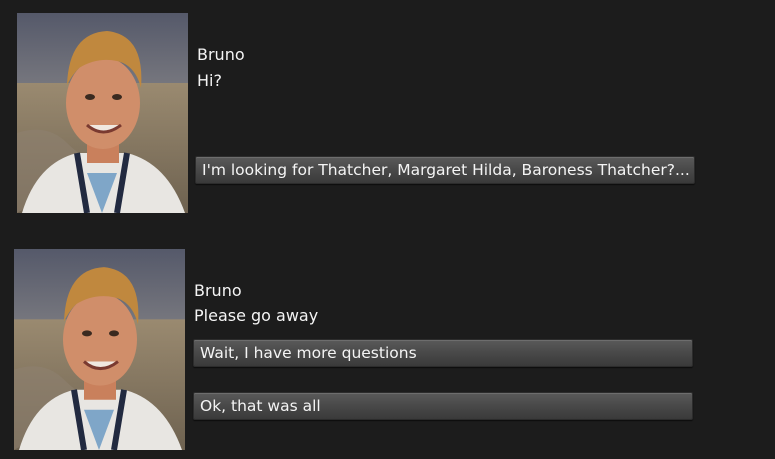 The height and width of the screenshot is (459, 775). Describe the element at coordinates (443, 406) in the screenshot. I see `dialogue-choice-button: Ok, that was all` at that location.